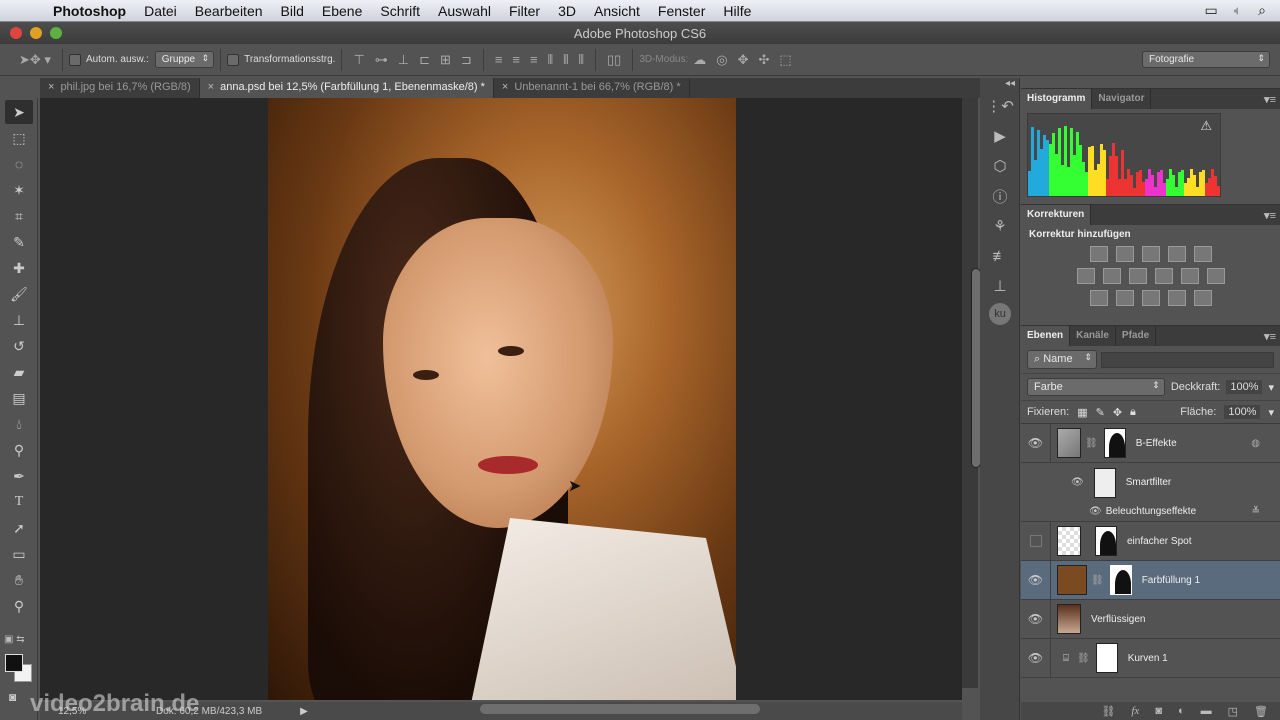 Image resolution: width=1280 pixels, height=720 pixels. I want to click on distribute-left-icon: ⫴, so click(550, 60).